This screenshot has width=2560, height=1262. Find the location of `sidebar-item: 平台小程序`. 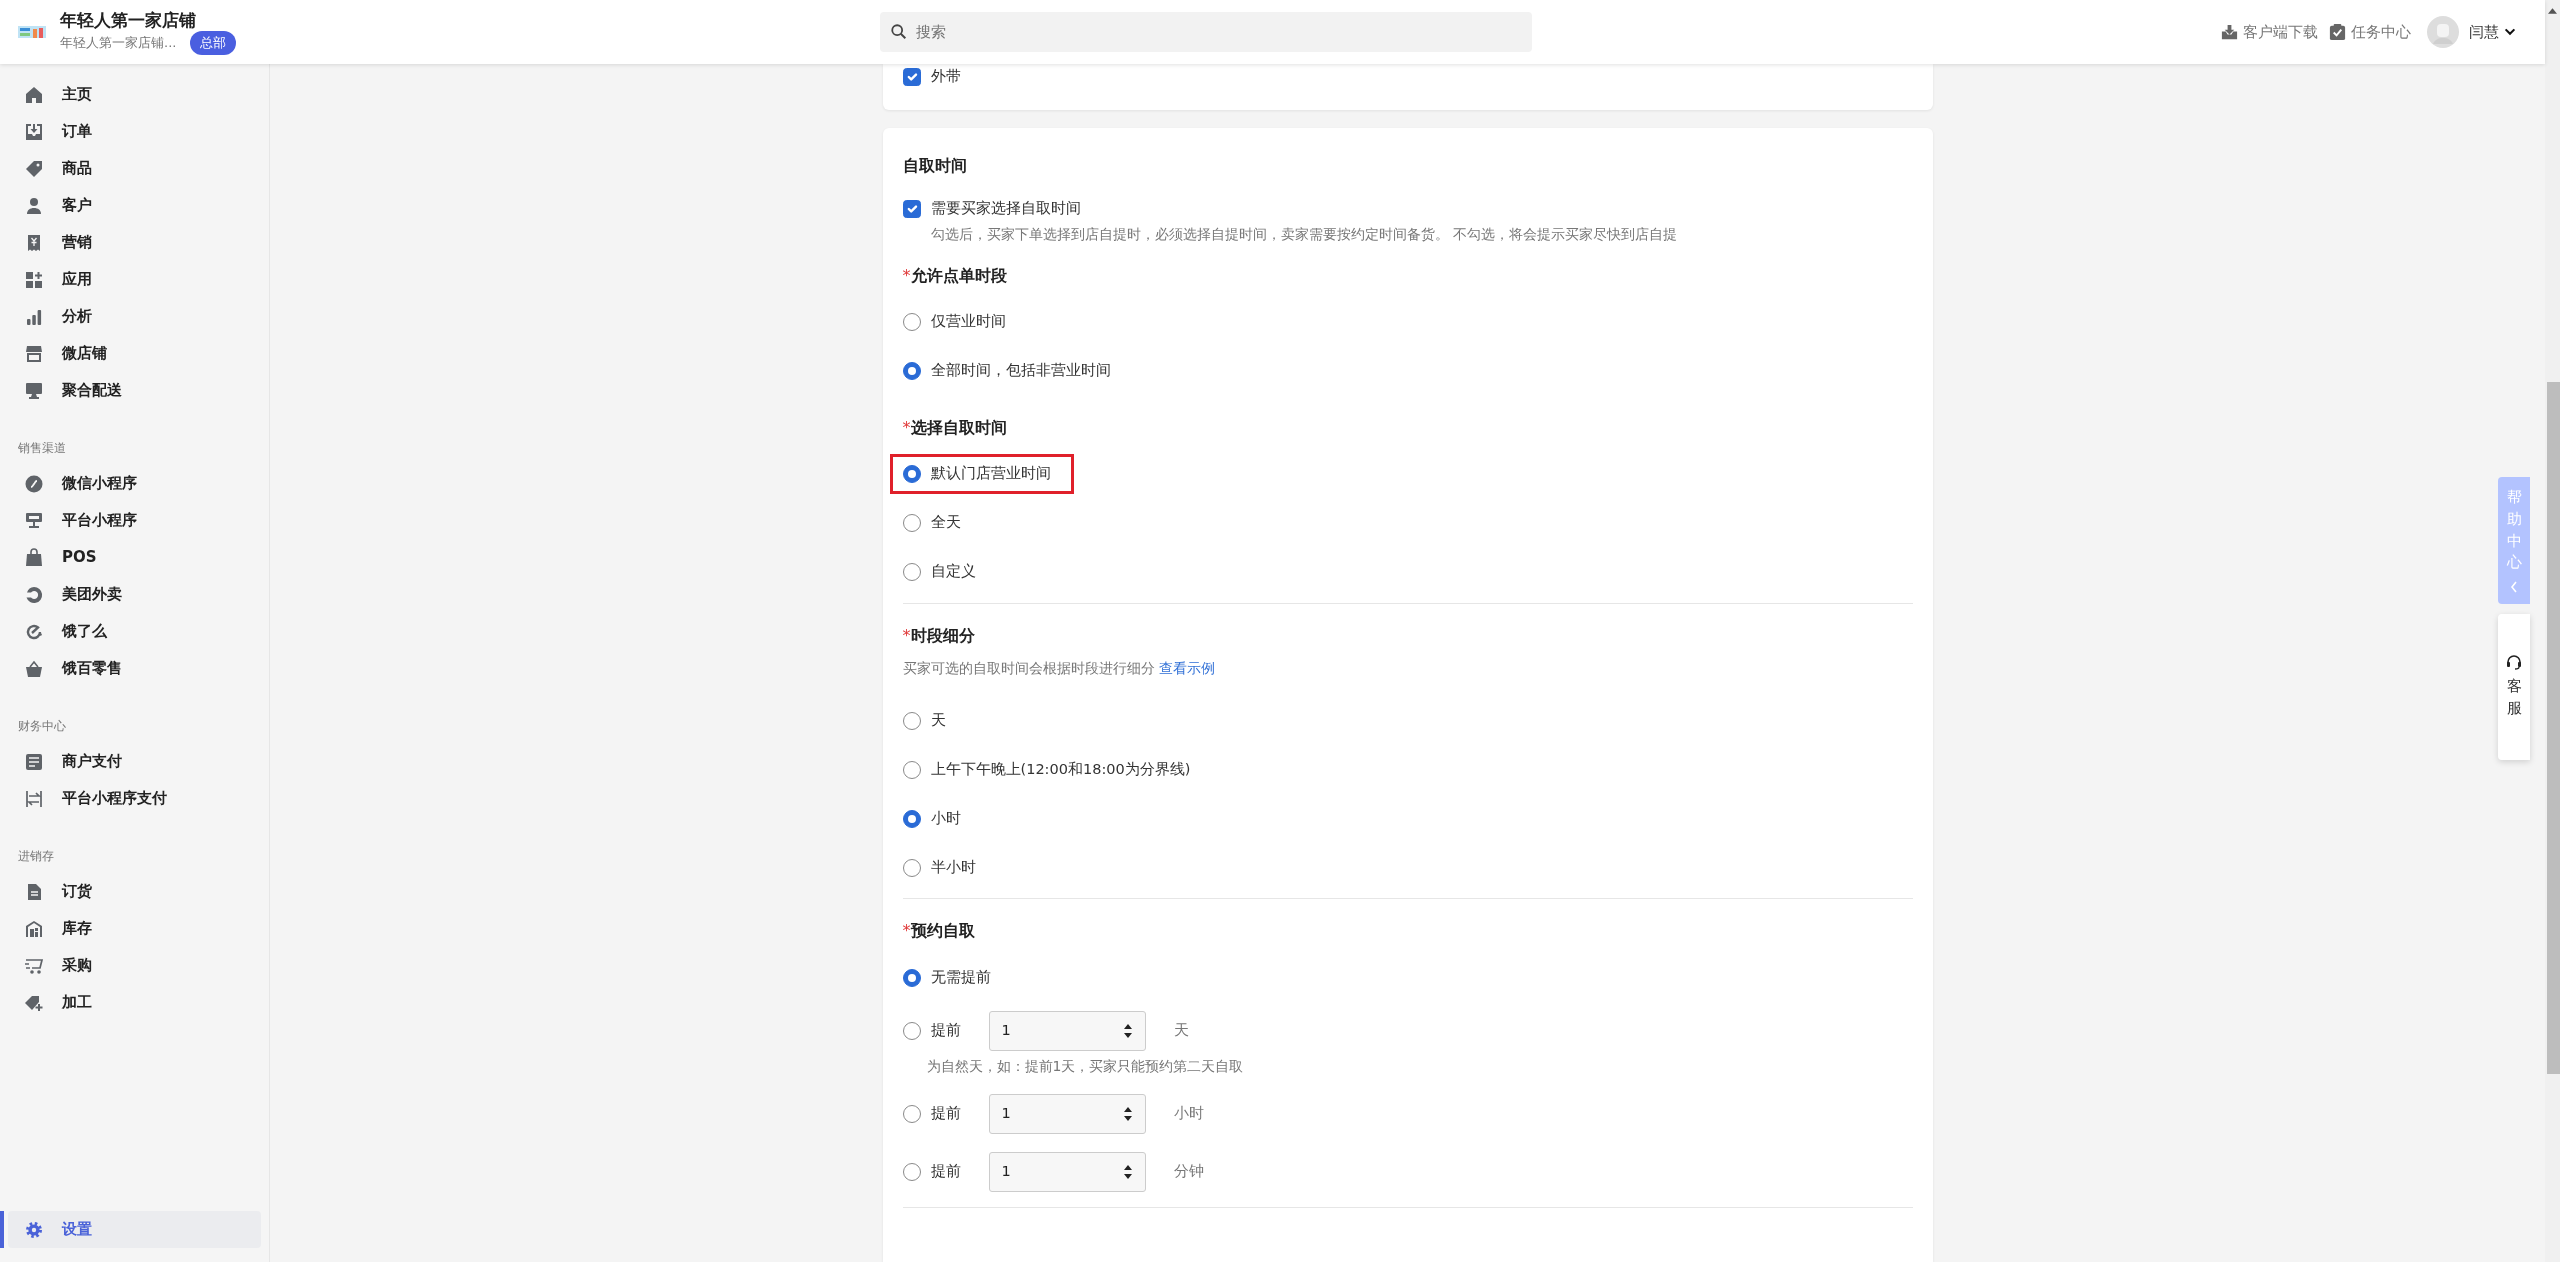

sidebar-item: 平台小程序 is located at coordinates (130, 520).